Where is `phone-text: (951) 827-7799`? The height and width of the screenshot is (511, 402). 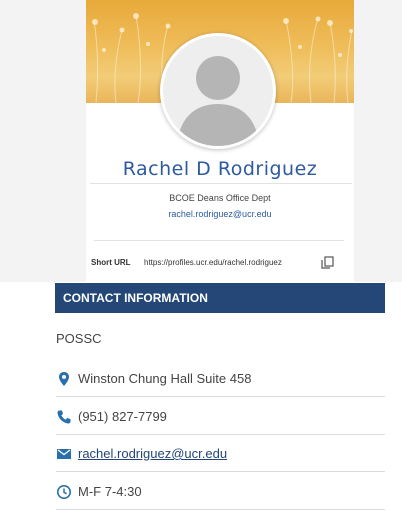 phone-text: (951) 827-7799 is located at coordinates (122, 416).